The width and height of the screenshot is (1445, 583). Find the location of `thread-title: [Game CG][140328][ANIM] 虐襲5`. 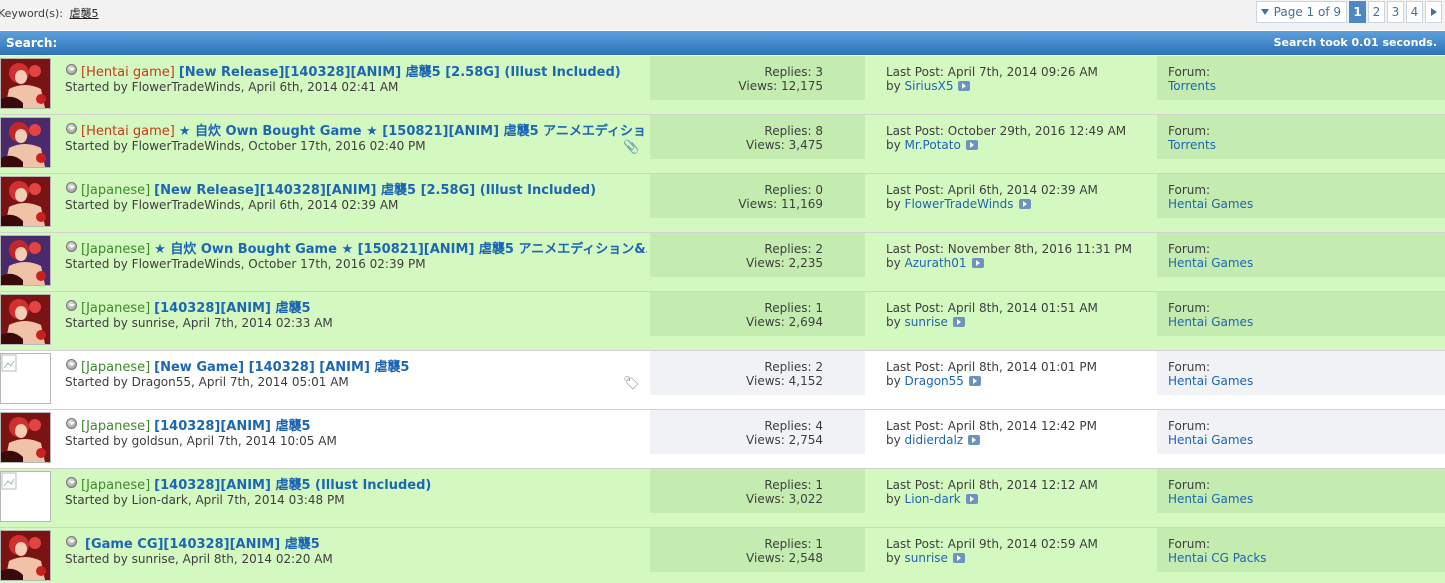

thread-title: [Game CG][140328][ANIM] 虐襲5 is located at coordinates (200, 542).